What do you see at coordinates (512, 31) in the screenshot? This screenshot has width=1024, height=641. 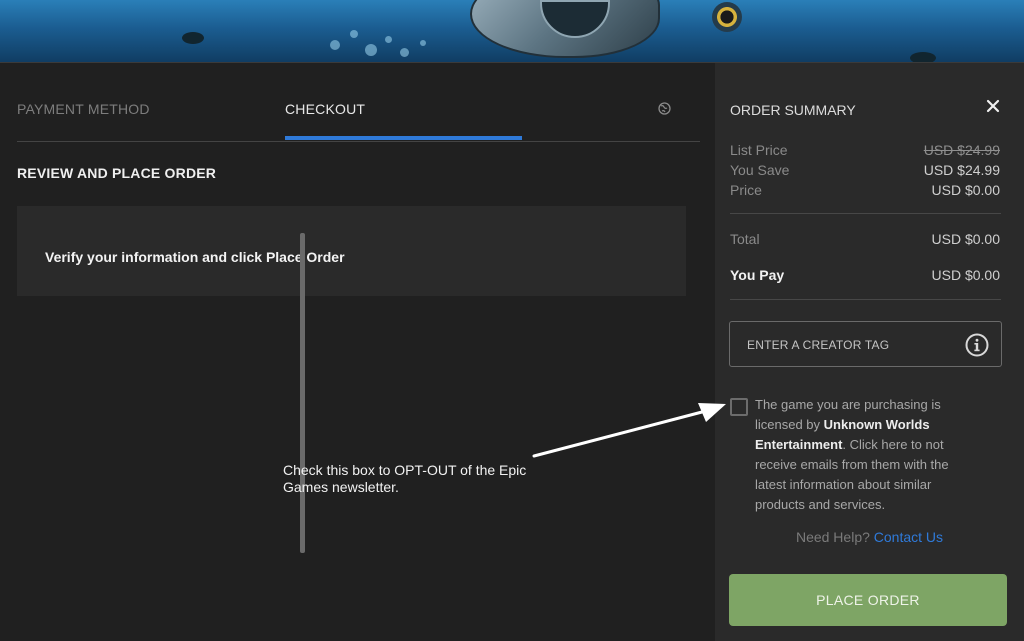 I see `game-banner-image` at bounding box center [512, 31].